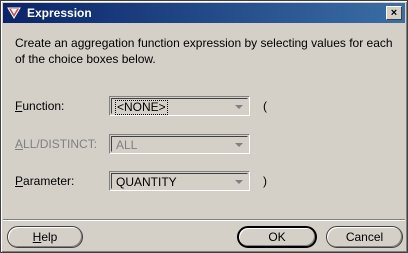 The image size is (408, 253). What do you see at coordinates (141, 107) in the screenshot?
I see `function-select-value: <NONE>` at bounding box center [141, 107].